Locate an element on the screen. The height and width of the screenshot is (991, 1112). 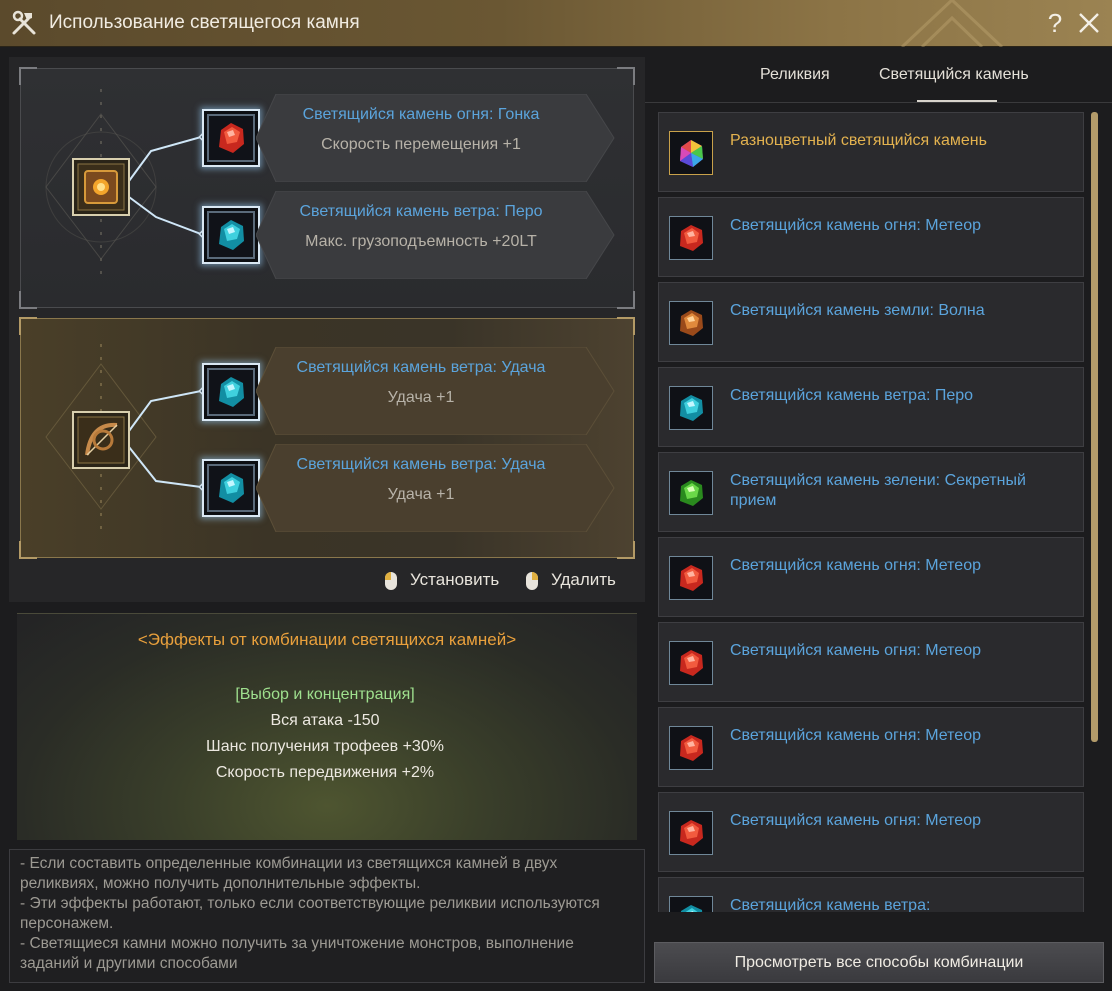
help-button: ? is located at coordinates (1055, 23).